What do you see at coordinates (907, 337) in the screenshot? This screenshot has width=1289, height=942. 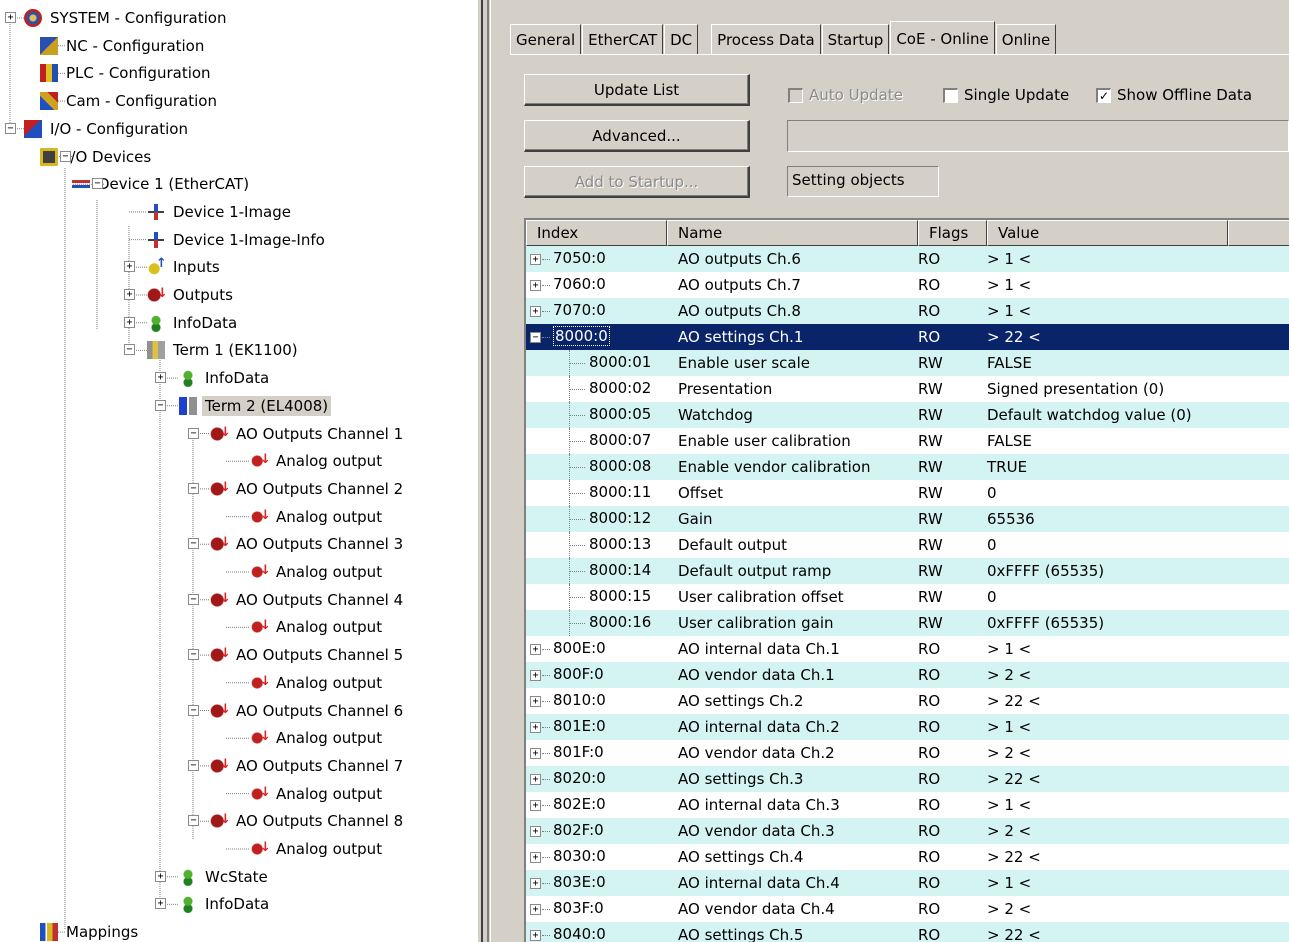 I see `table-row: − 8000:0 AO settings Ch.1 RO > 22 <` at bounding box center [907, 337].